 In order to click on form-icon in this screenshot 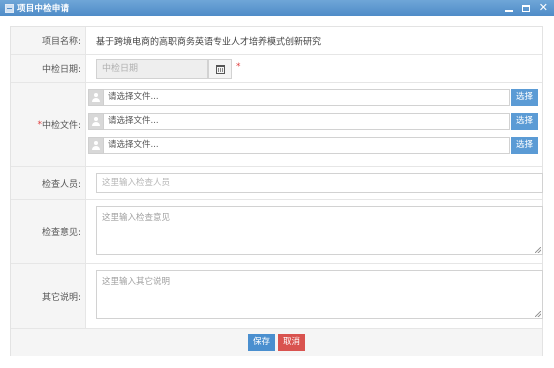, I will do `click(9, 8)`.